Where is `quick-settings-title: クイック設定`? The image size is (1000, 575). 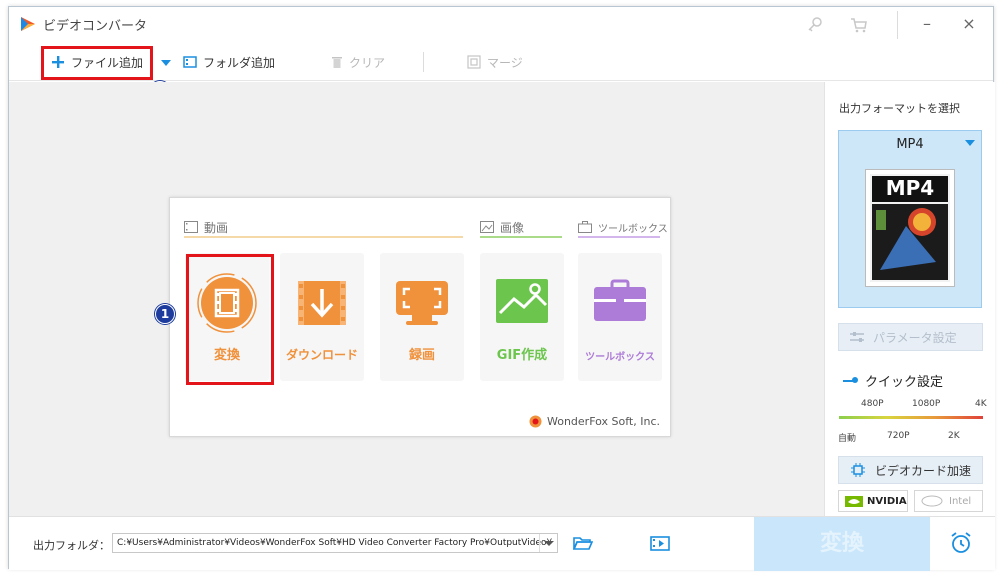
quick-settings-title: クイック設定 is located at coordinates (893, 380).